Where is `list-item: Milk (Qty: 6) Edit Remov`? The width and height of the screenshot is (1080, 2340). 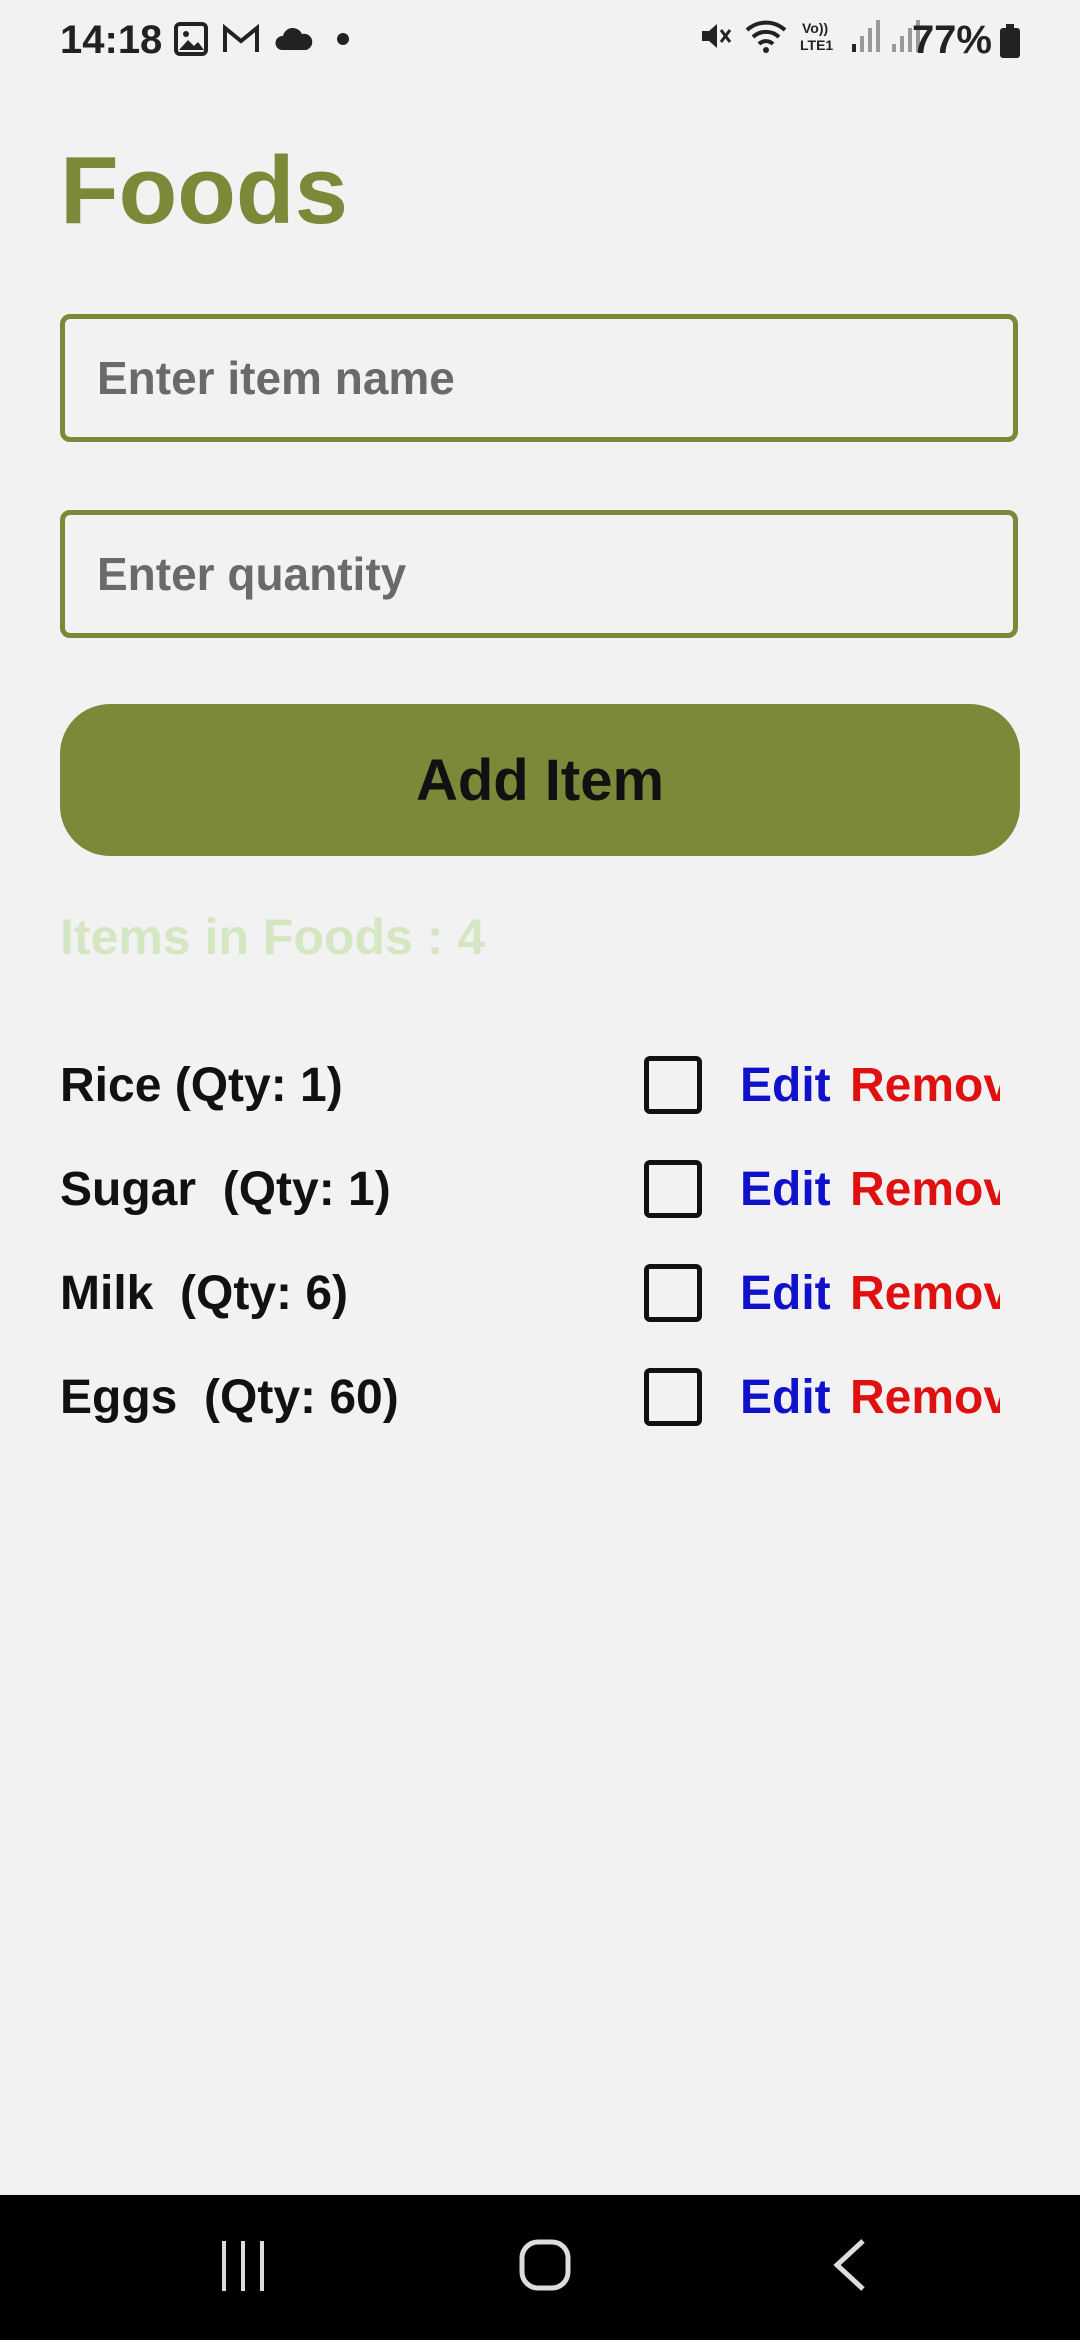 list-item: Milk (Qty: 6) Edit Remov is located at coordinates (540, 1294).